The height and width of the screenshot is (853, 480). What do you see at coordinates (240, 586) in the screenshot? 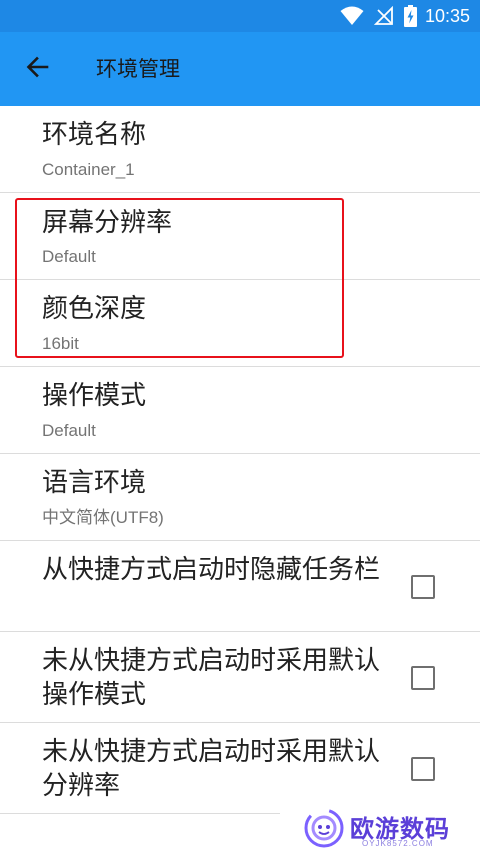
I see `setting-hide-taskbar: 从快捷方式启动时隐藏任务栏` at bounding box center [240, 586].